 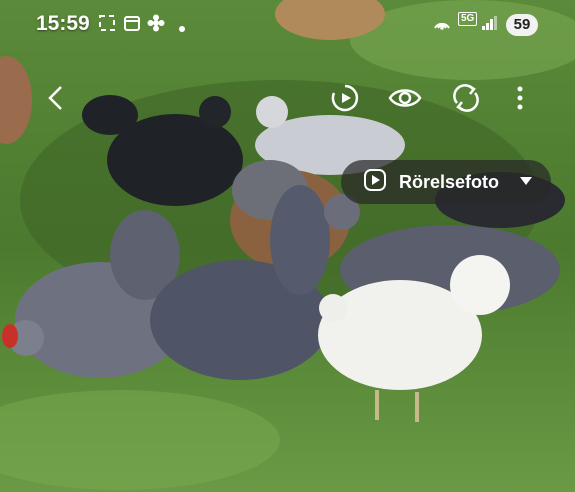 I want to click on more-options-button, so click(x=520, y=100).